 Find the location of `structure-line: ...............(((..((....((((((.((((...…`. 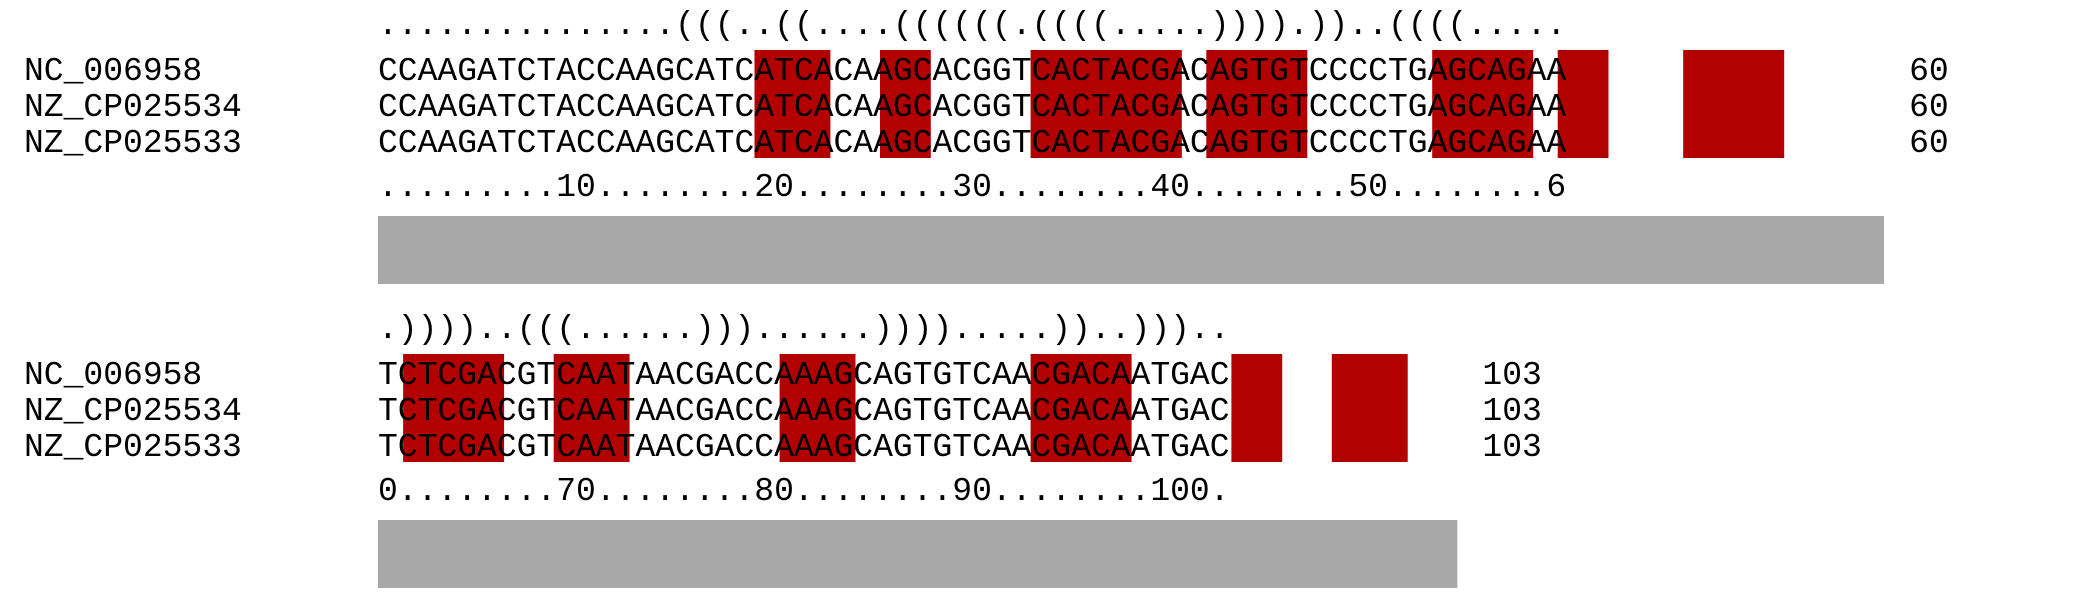

structure-line: ...............(((..((....((((((.((((...… is located at coordinates (972, 25).